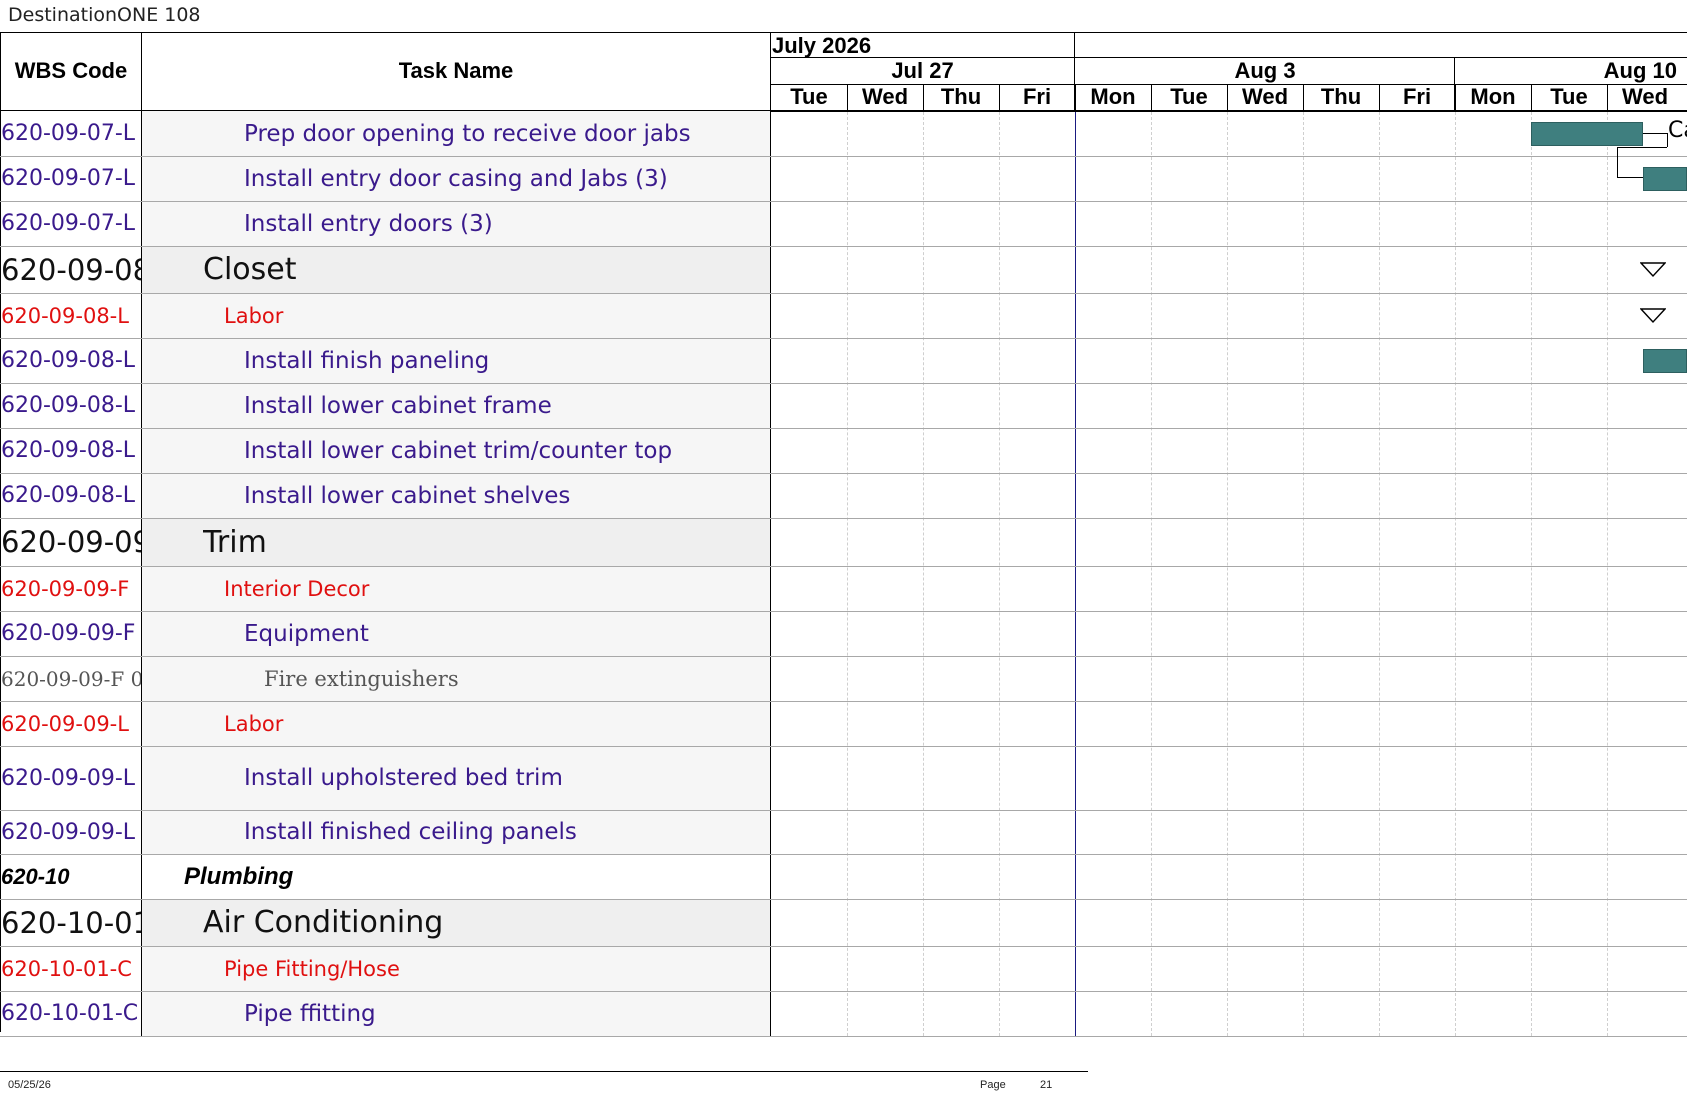  Describe the element at coordinates (507, 133) in the screenshot. I see `task-name-cell: Prep door opening to receive door jabs` at that location.